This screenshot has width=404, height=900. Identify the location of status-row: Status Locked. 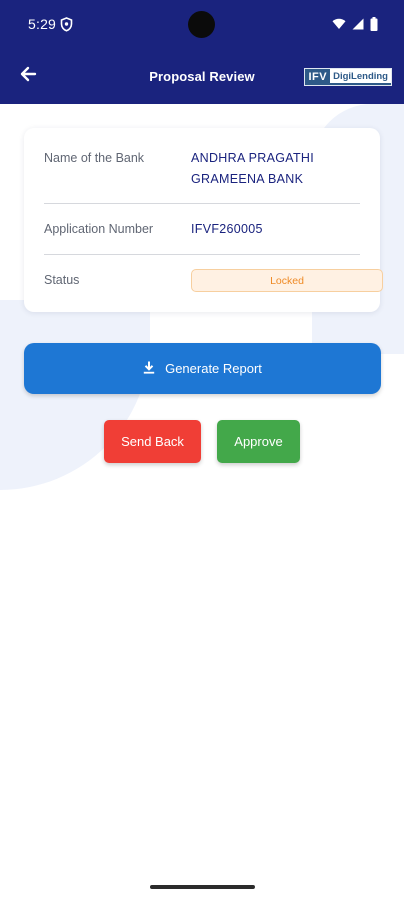
(213, 281).